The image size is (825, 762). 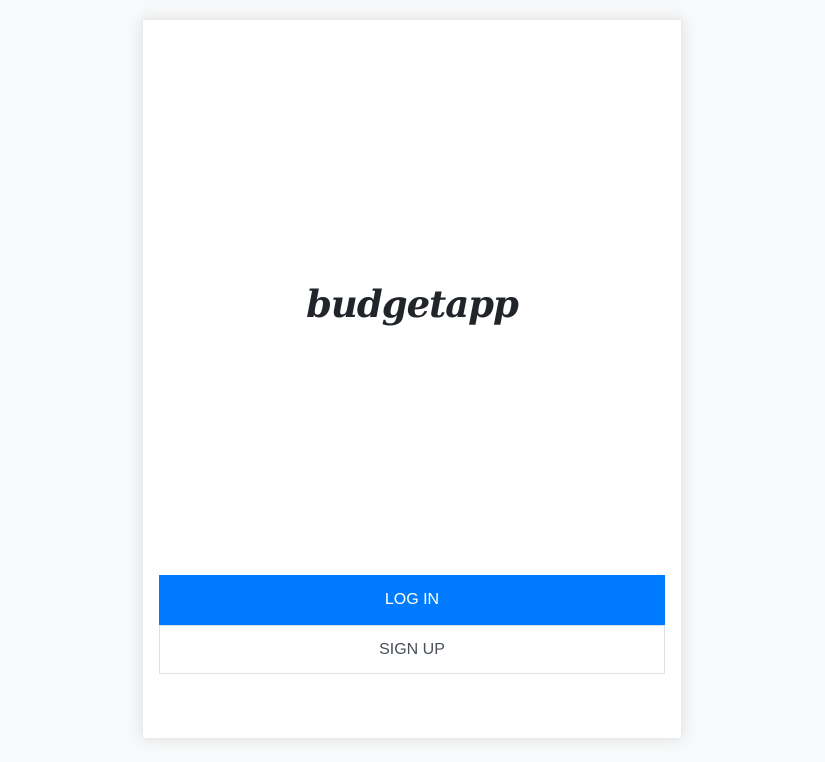 What do you see at coordinates (412, 649) in the screenshot?
I see `signup-button: SIGN UP` at bounding box center [412, 649].